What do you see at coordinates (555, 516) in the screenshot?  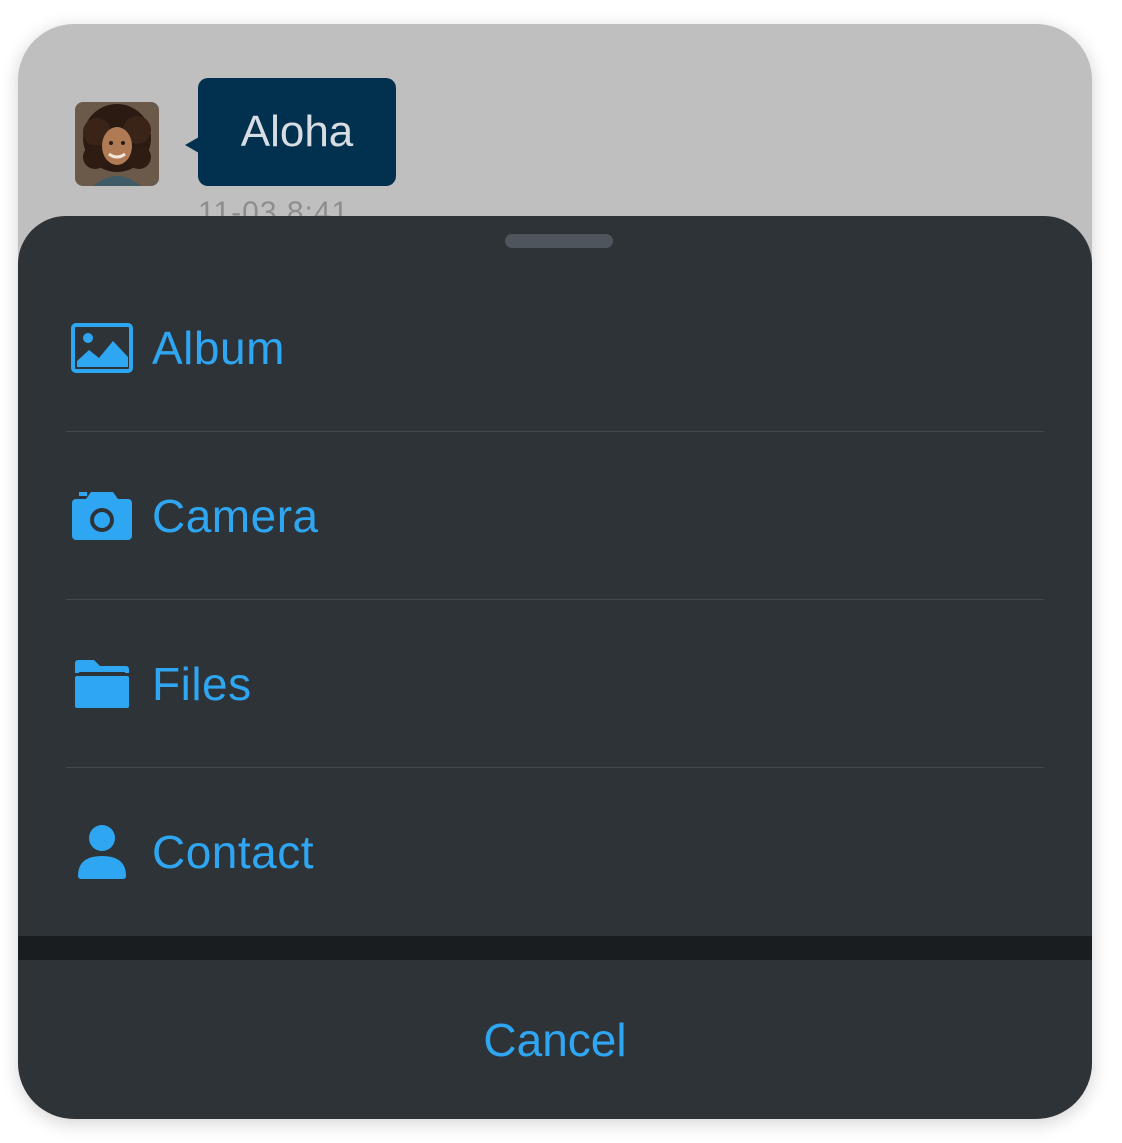 I see `menu-item-camera: Camera` at bounding box center [555, 516].